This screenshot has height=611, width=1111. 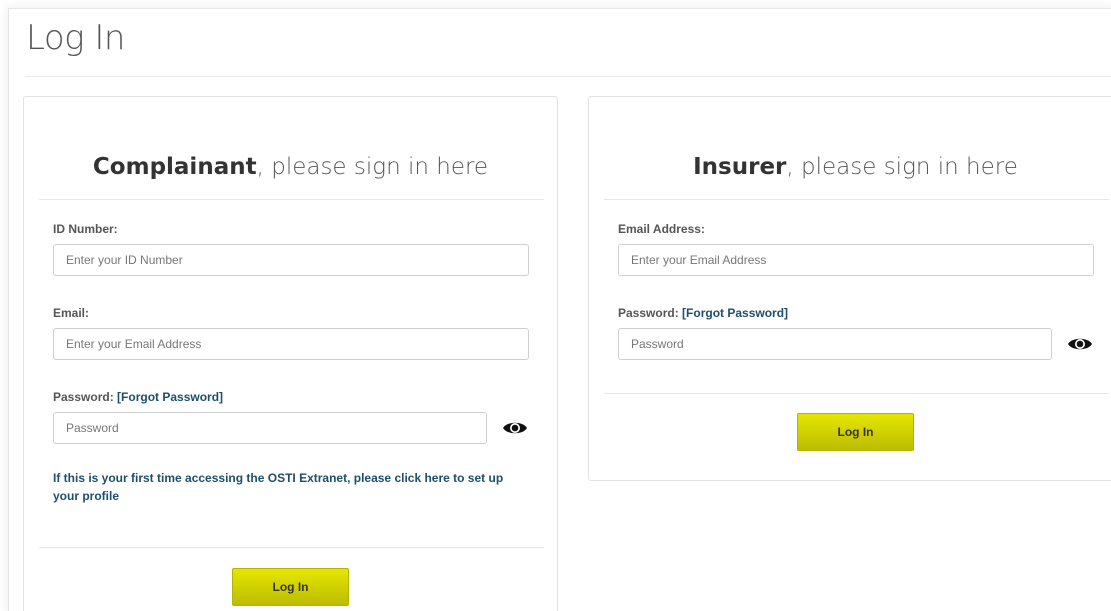 What do you see at coordinates (568, 76) in the screenshot?
I see `title-divider` at bounding box center [568, 76].